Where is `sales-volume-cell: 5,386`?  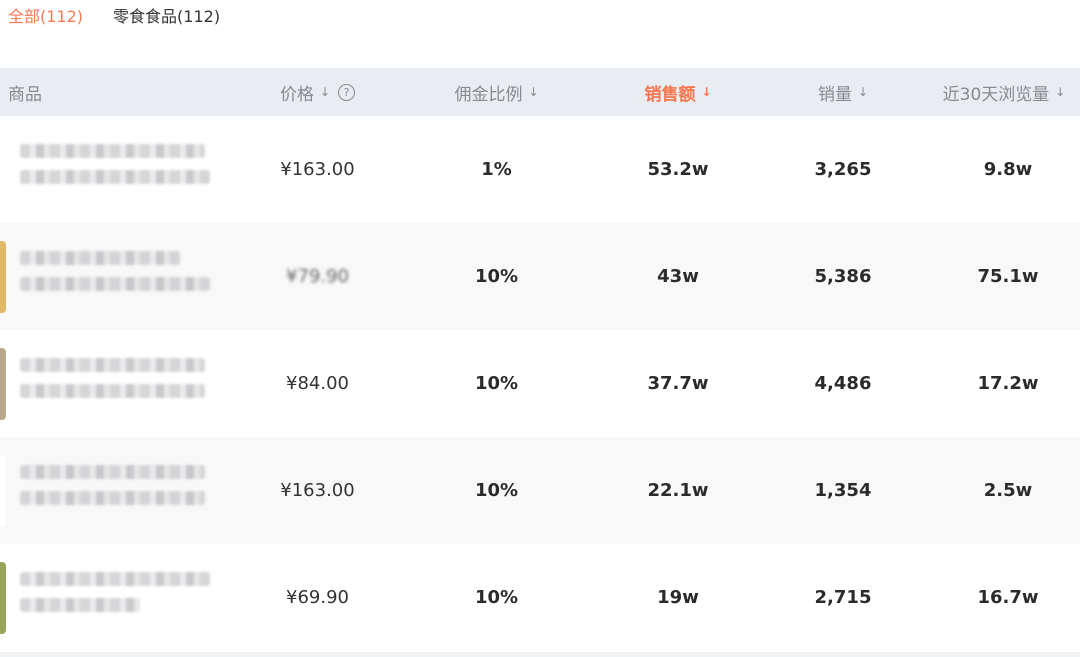
sales-volume-cell: 5,386 is located at coordinates (843, 276).